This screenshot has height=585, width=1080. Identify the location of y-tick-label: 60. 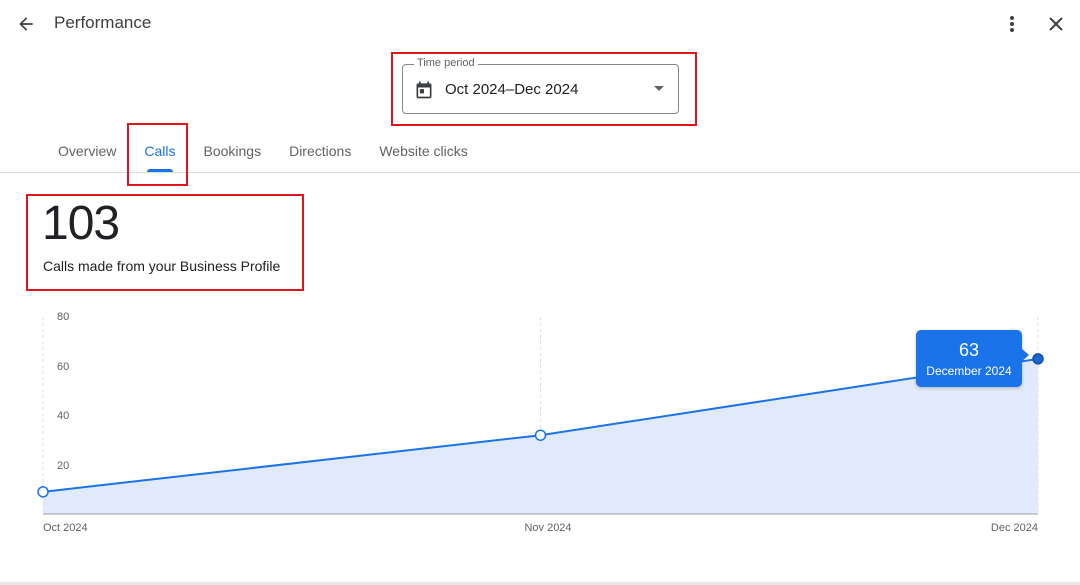
(63, 367).